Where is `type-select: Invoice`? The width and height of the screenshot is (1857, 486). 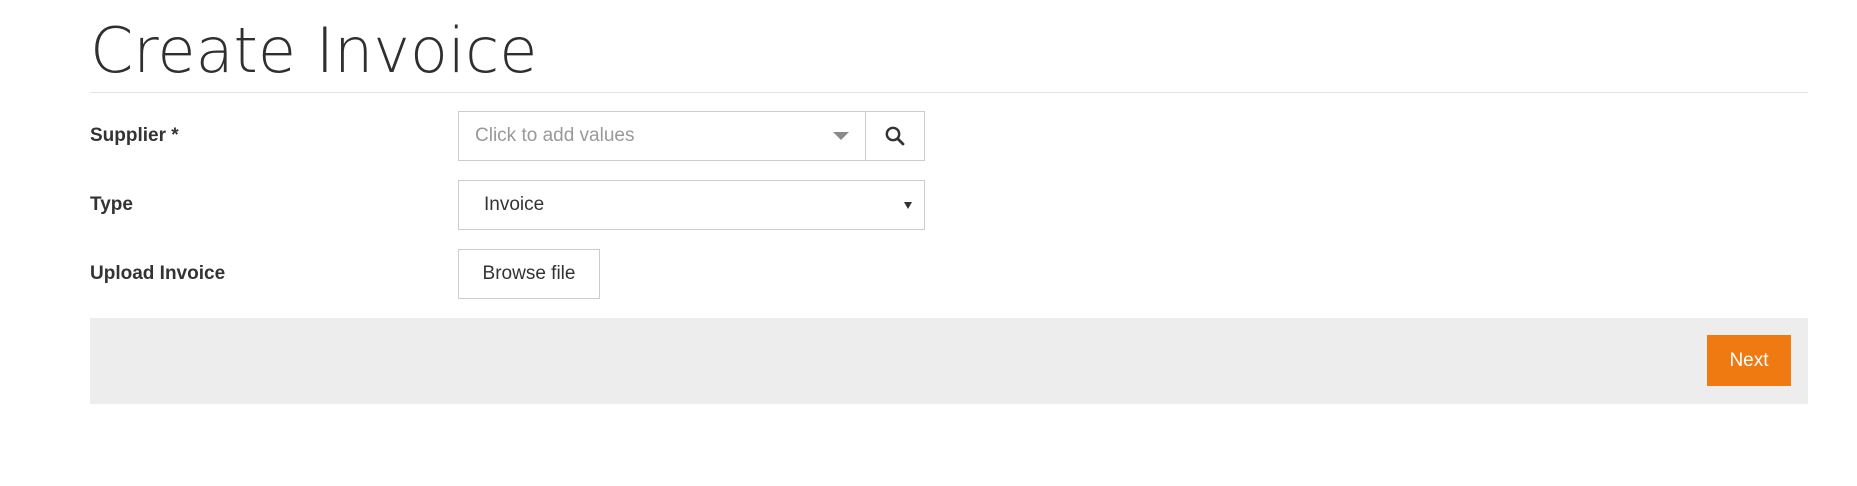 type-select: Invoice is located at coordinates (691, 205).